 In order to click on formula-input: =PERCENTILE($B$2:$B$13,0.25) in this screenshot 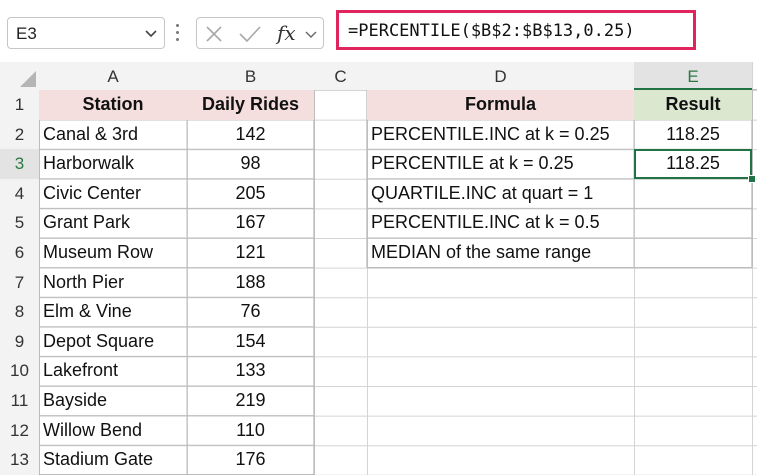, I will do `click(516, 30)`.